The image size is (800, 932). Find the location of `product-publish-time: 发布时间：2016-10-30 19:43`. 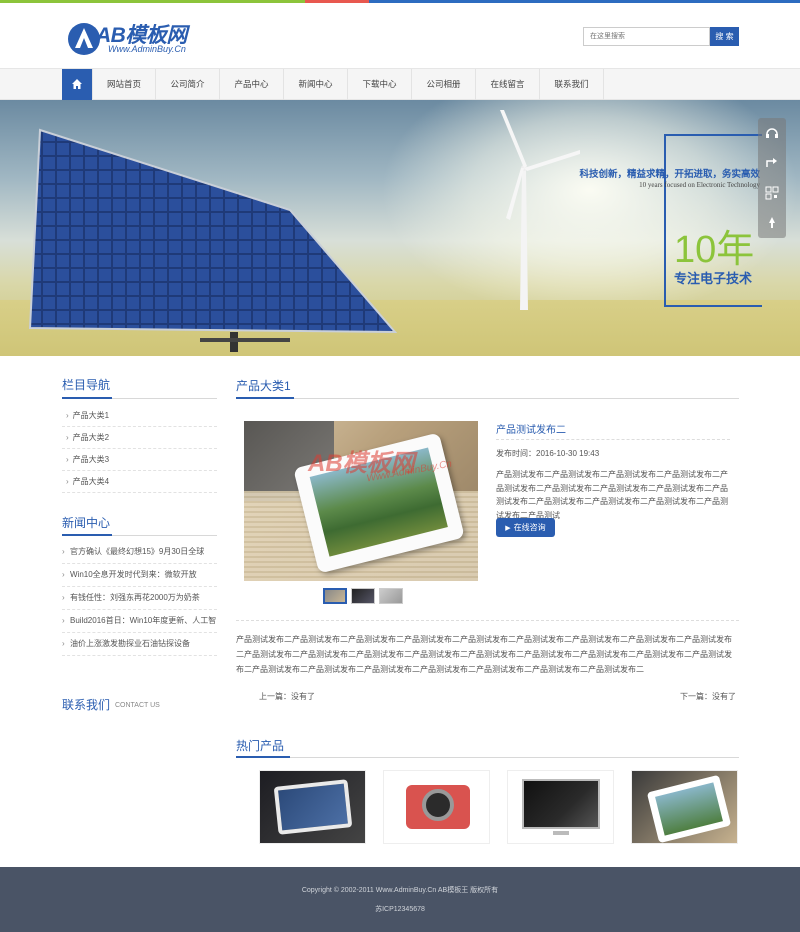

product-publish-time: 发布时间：2016-10-30 19:43 is located at coordinates (548, 453).